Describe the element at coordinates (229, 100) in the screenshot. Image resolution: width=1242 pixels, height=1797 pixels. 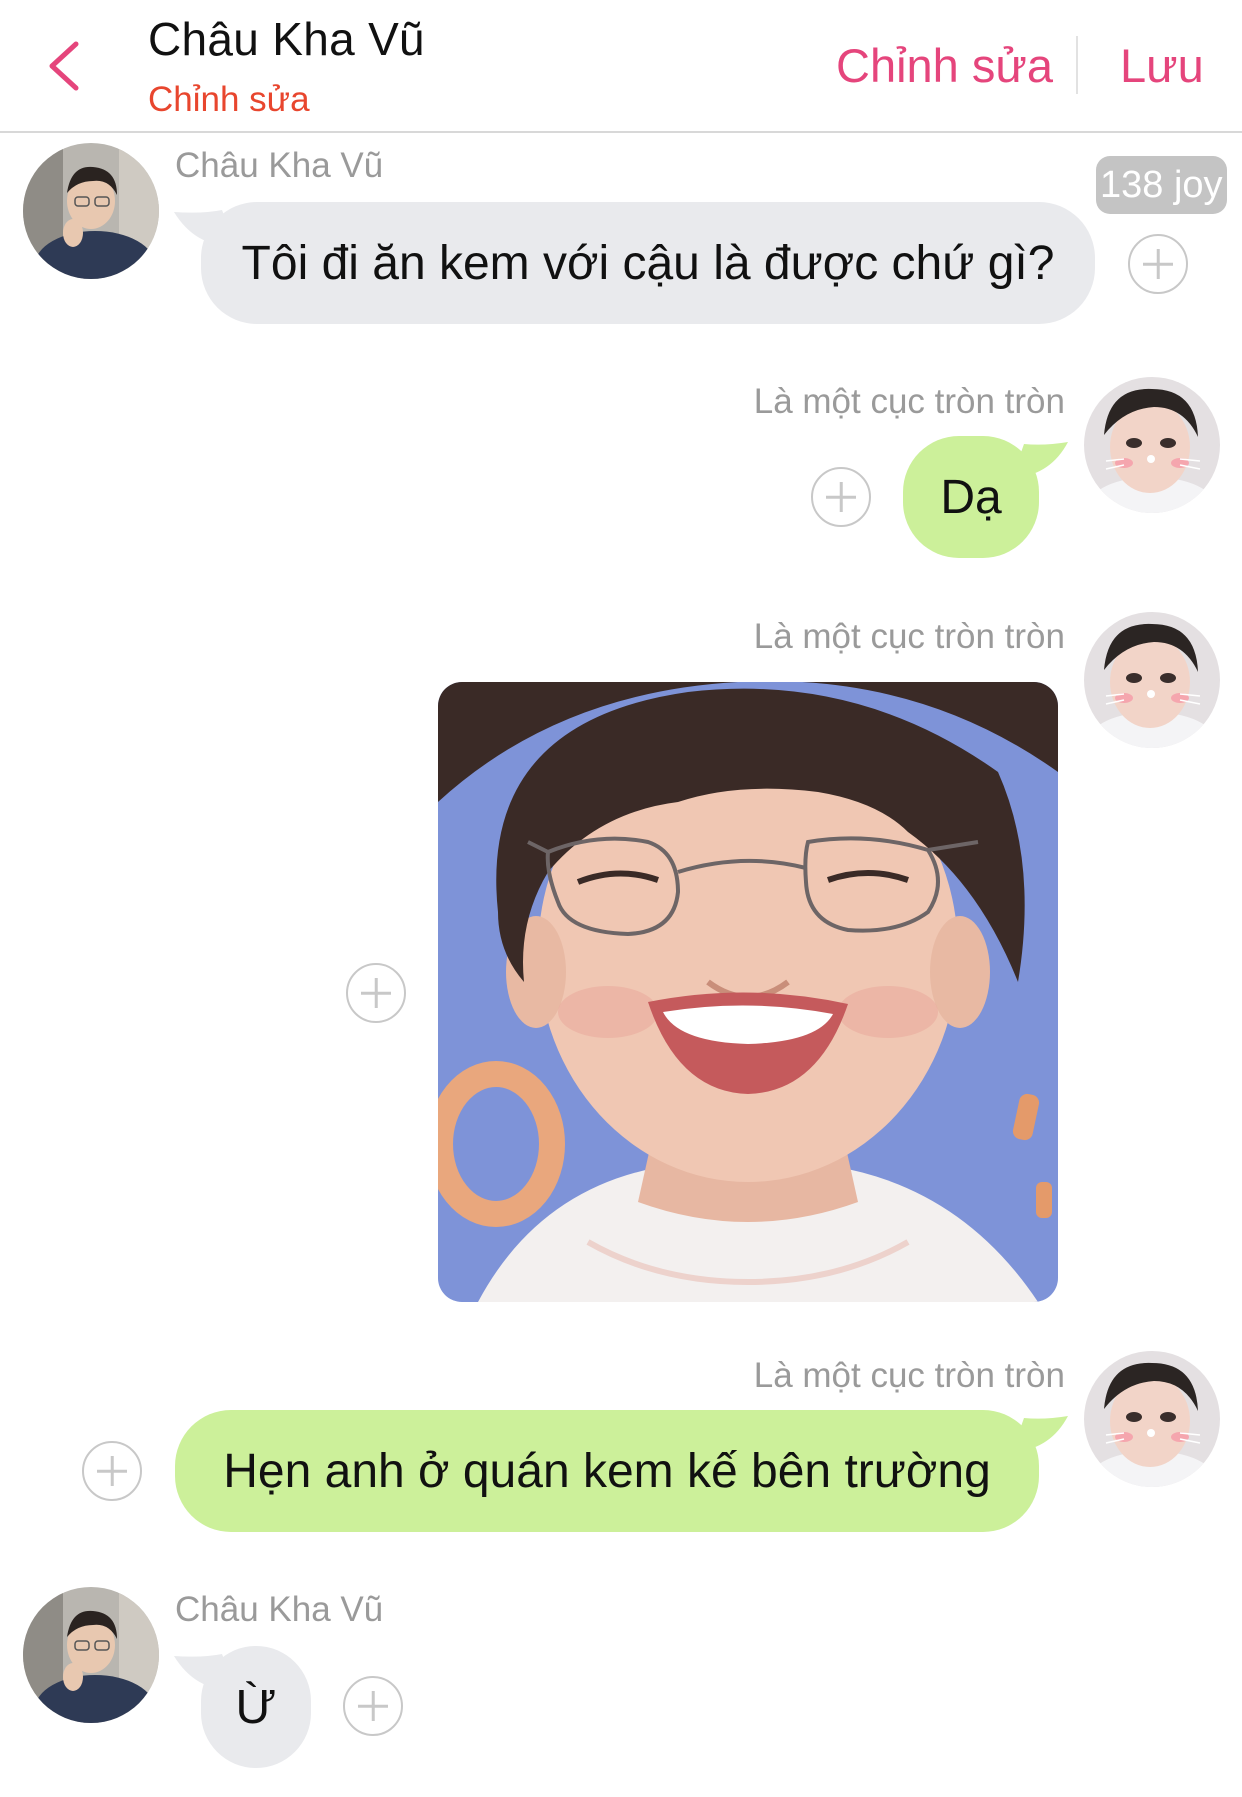
I see `chat-subtitle: Chỉnh sửa` at that location.